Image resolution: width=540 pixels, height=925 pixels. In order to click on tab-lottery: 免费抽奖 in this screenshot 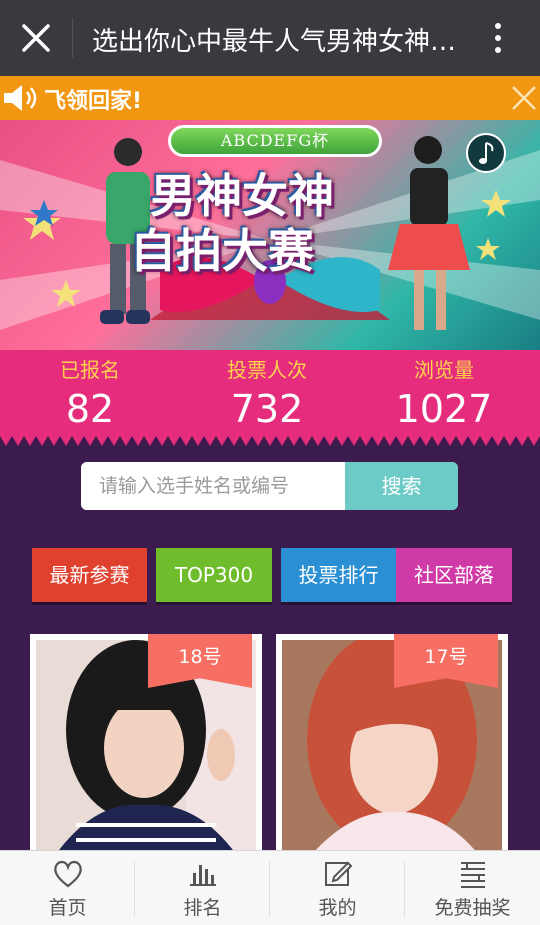, I will do `click(472, 888)`.